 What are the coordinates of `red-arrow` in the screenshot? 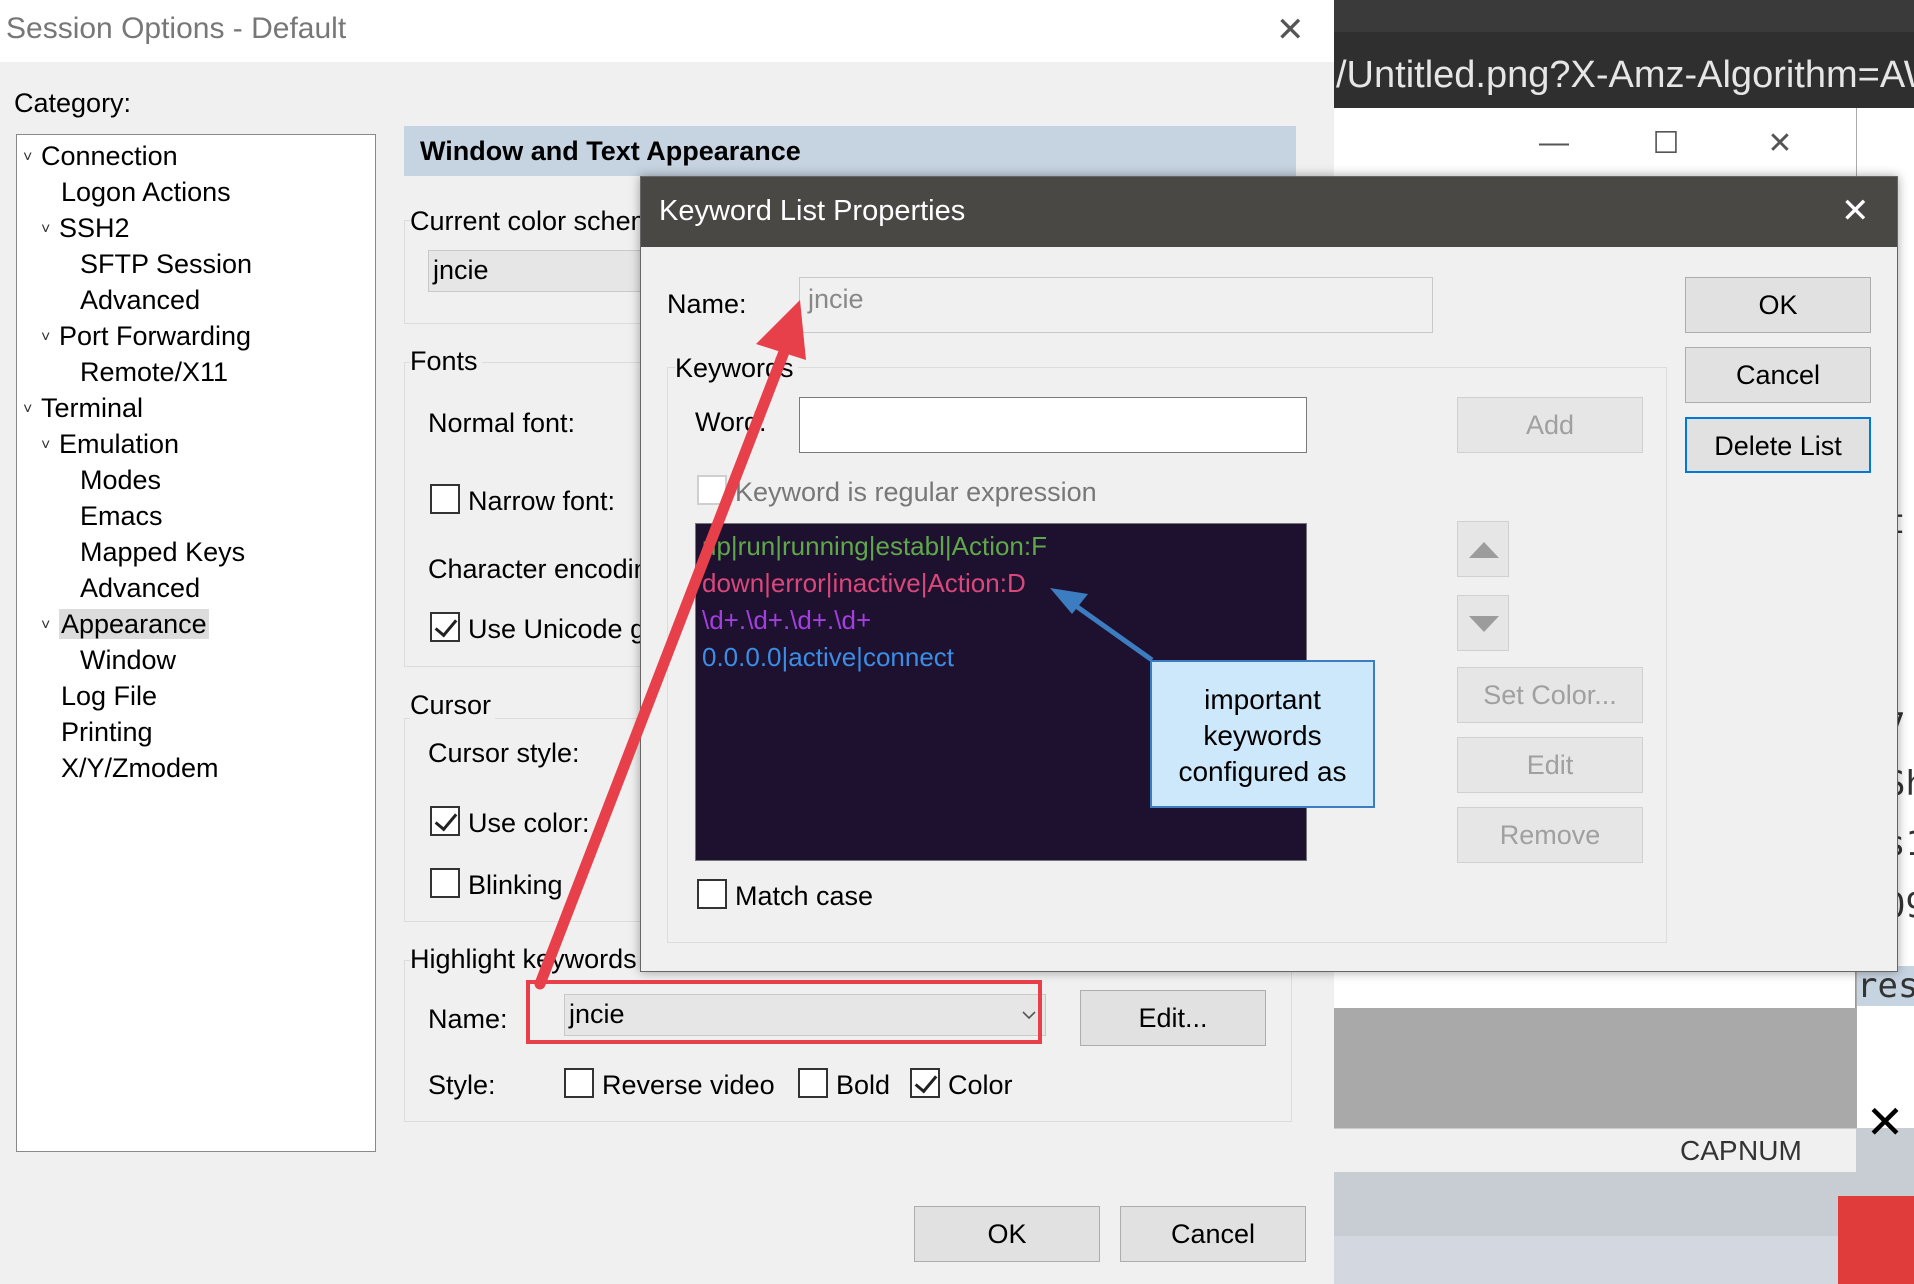 It's located at (670, 645).